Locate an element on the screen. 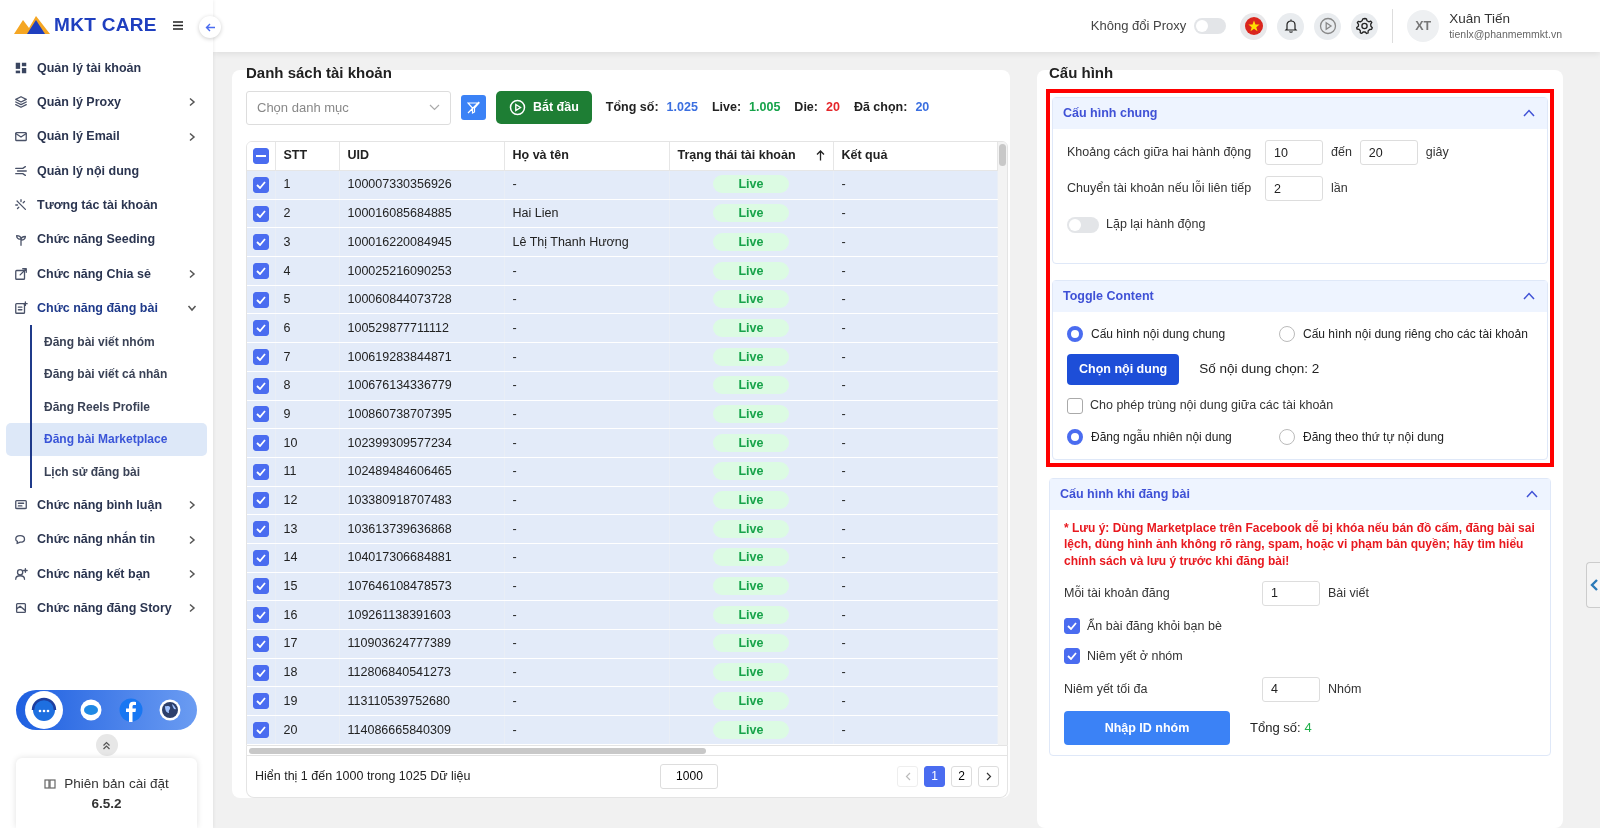  select-all-checkbox is located at coordinates (261, 155).